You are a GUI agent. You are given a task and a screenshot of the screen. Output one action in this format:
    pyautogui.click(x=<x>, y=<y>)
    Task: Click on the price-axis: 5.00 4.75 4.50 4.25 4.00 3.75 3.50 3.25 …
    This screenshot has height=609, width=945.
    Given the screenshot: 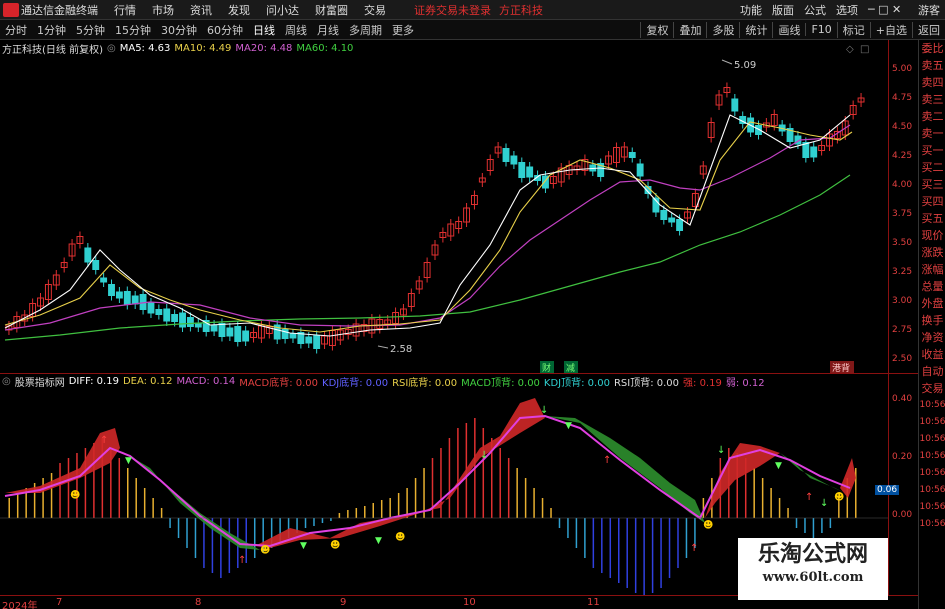 What is the action you would take?
    pyautogui.click(x=903, y=206)
    